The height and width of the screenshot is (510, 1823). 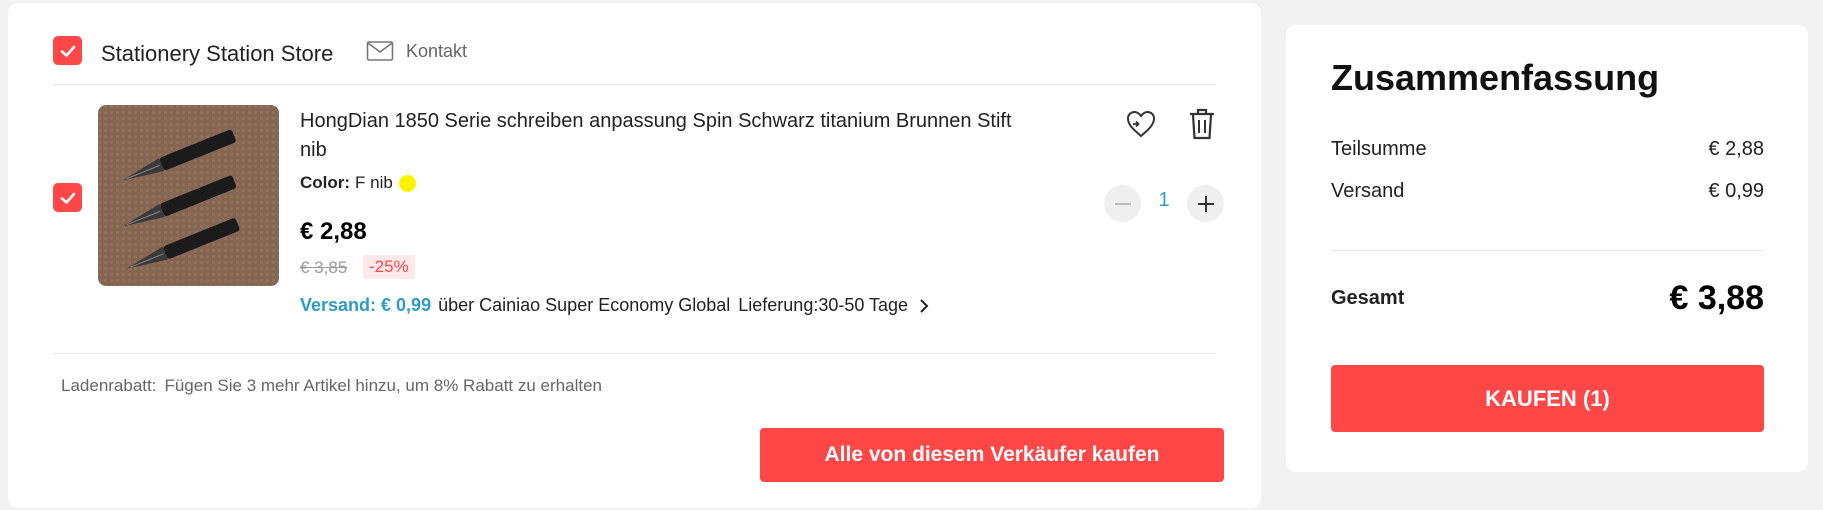 What do you see at coordinates (1202, 124) in the screenshot?
I see `trash-icon` at bounding box center [1202, 124].